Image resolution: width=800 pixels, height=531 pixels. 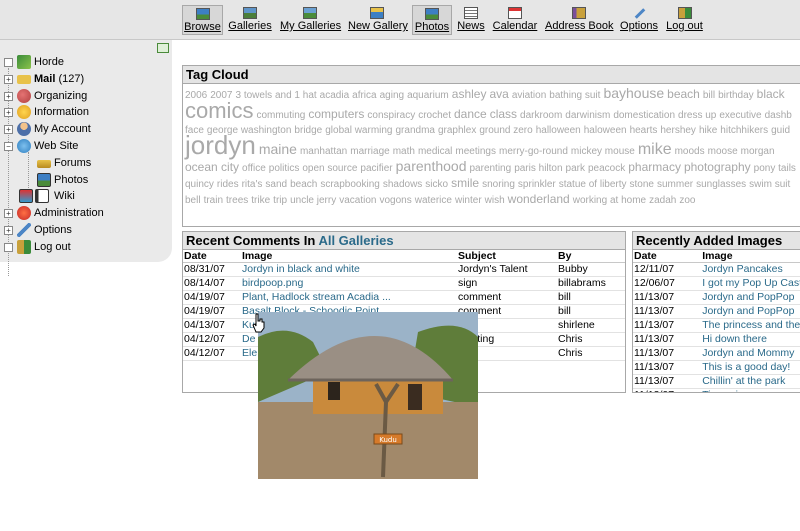 What do you see at coordinates (434, 115) in the screenshot?
I see `tag-link: crochet` at bounding box center [434, 115].